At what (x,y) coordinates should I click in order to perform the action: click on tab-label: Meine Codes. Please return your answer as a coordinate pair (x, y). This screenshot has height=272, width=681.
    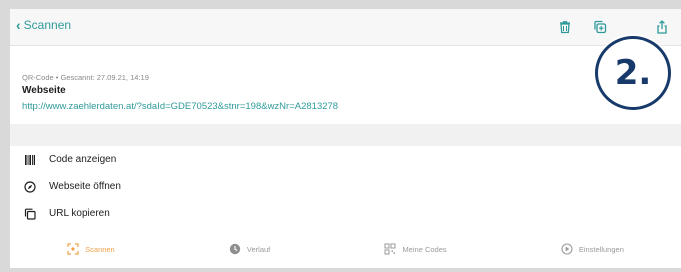
    Looking at the image, I should click on (424, 249).